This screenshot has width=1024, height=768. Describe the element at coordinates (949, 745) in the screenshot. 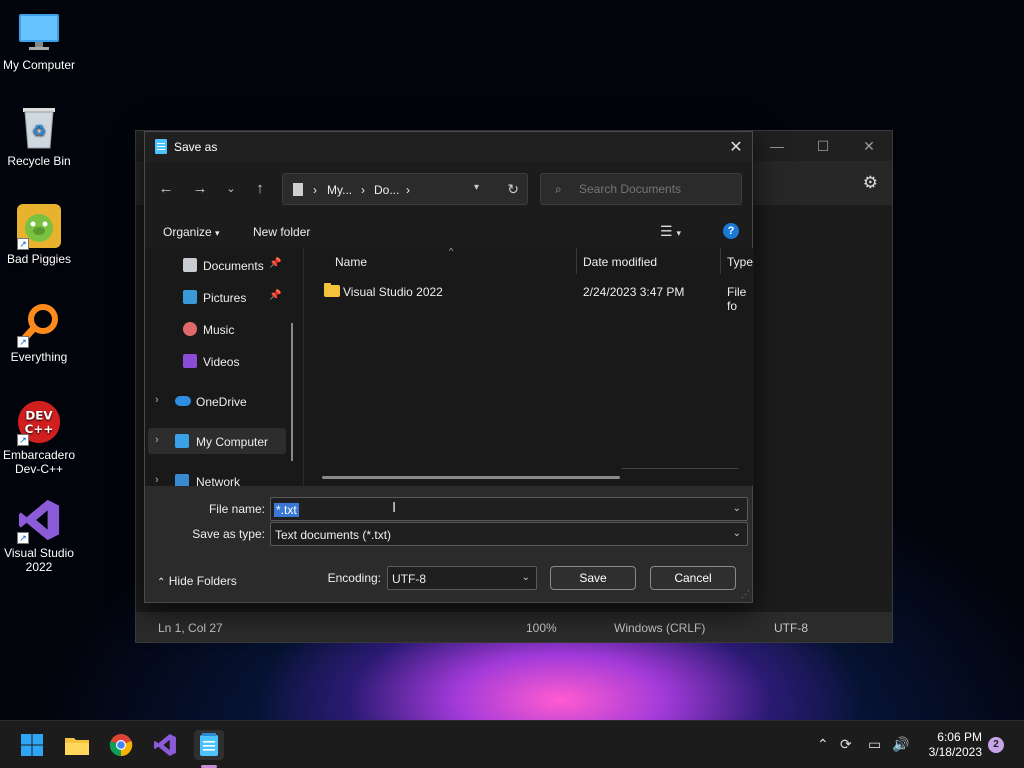

I see `system-clock: 6:06 PM 3/18/2023` at that location.